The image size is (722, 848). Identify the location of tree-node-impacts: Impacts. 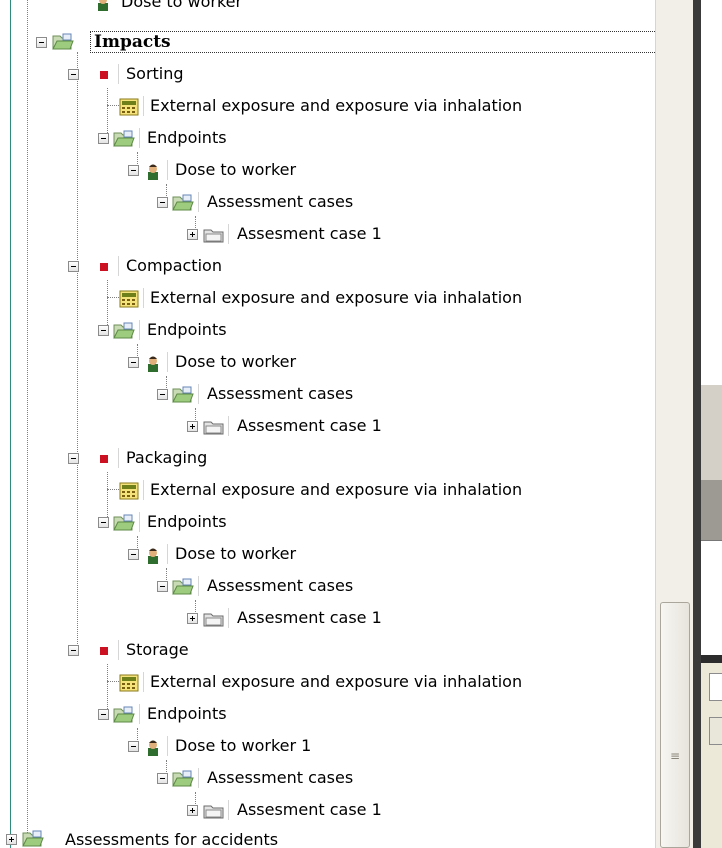
(345, 44).